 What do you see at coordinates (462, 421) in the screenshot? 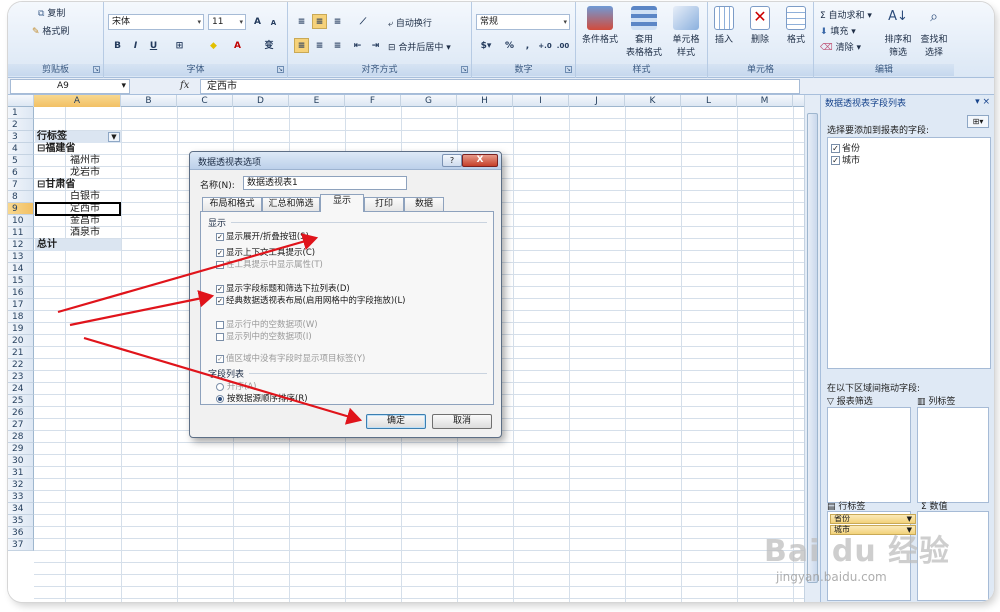
I see `cancel-button: 取消` at bounding box center [462, 421].